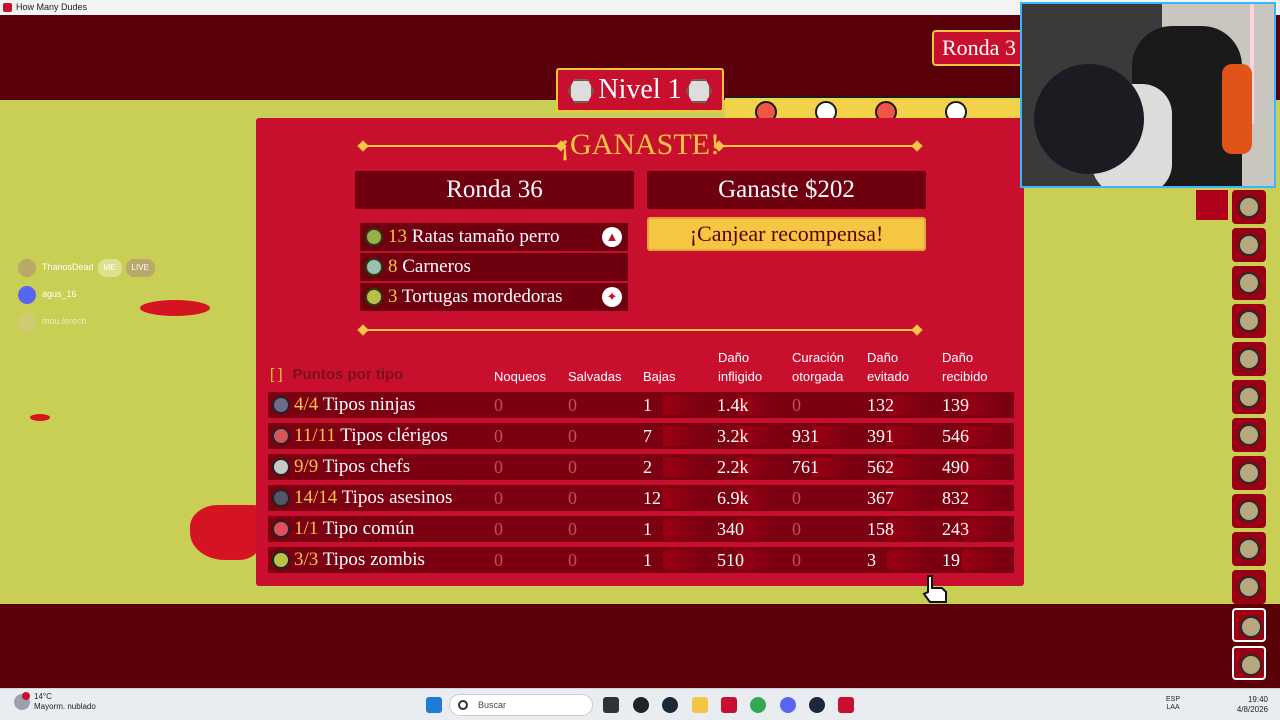 This screenshot has width=1280, height=720. I want to click on app-icon, so click(7, 7).